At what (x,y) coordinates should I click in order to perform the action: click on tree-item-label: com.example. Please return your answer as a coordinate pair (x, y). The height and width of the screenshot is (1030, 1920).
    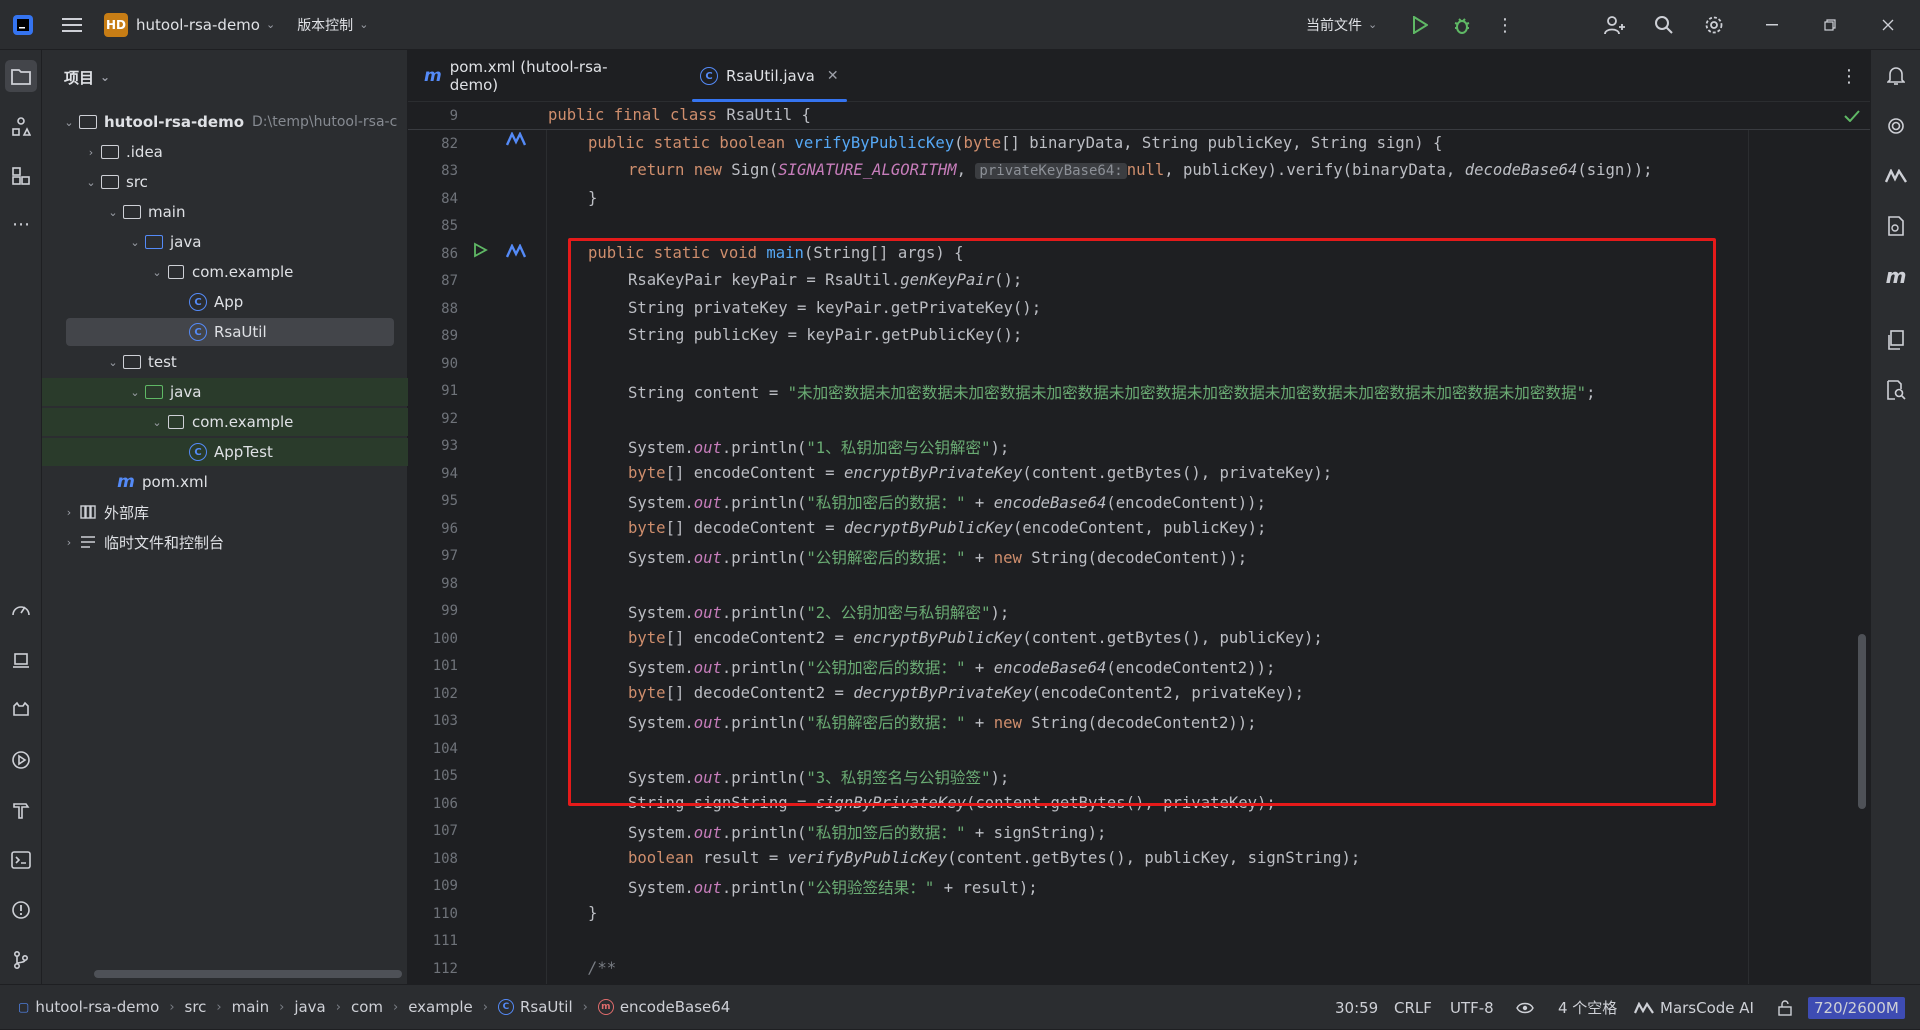
    Looking at the image, I should click on (243, 272).